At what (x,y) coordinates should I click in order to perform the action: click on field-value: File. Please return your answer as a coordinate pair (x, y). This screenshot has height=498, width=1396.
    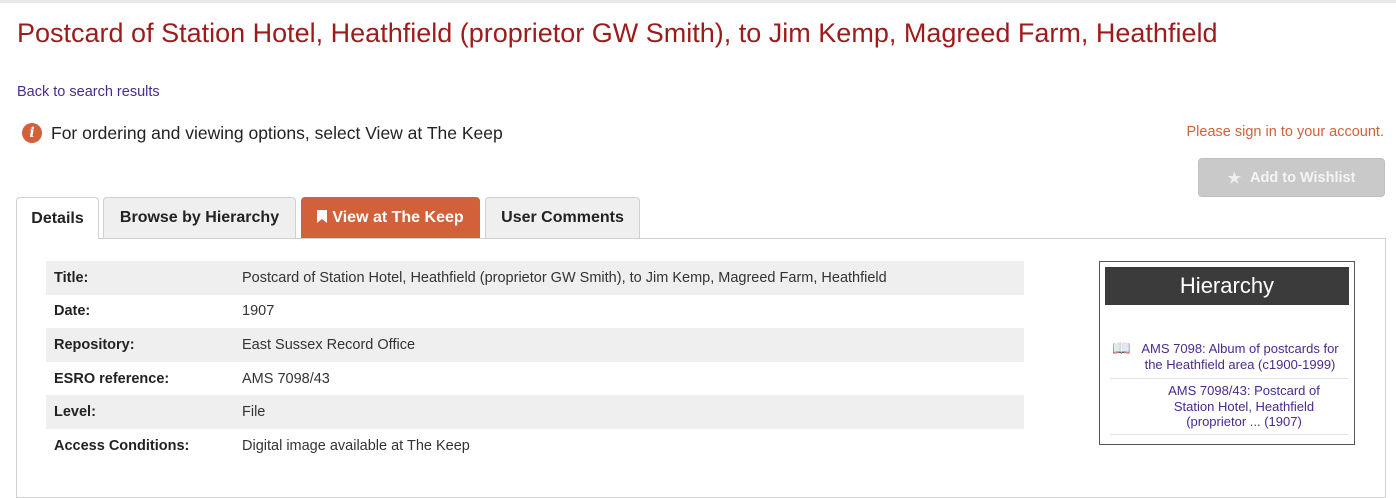
    Looking at the image, I should click on (625, 412).